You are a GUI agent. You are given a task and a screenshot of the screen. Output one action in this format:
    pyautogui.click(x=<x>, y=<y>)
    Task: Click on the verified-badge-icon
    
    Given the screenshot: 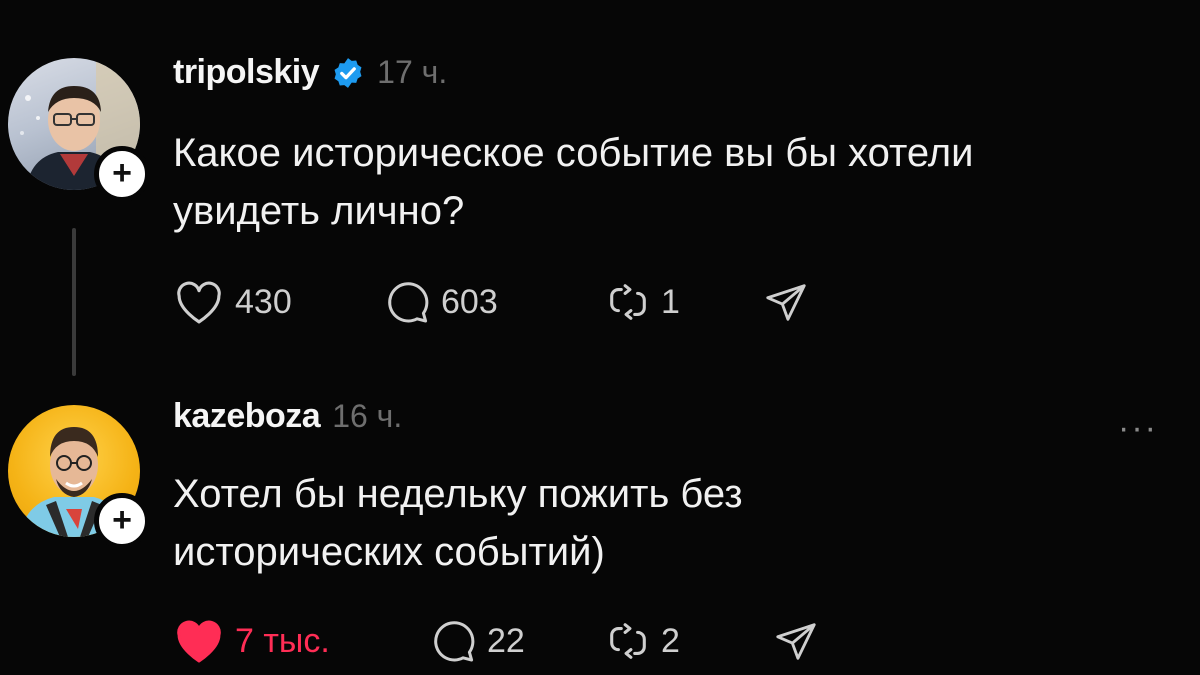 What is the action you would take?
    pyautogui.click(x=348, y=72)
    